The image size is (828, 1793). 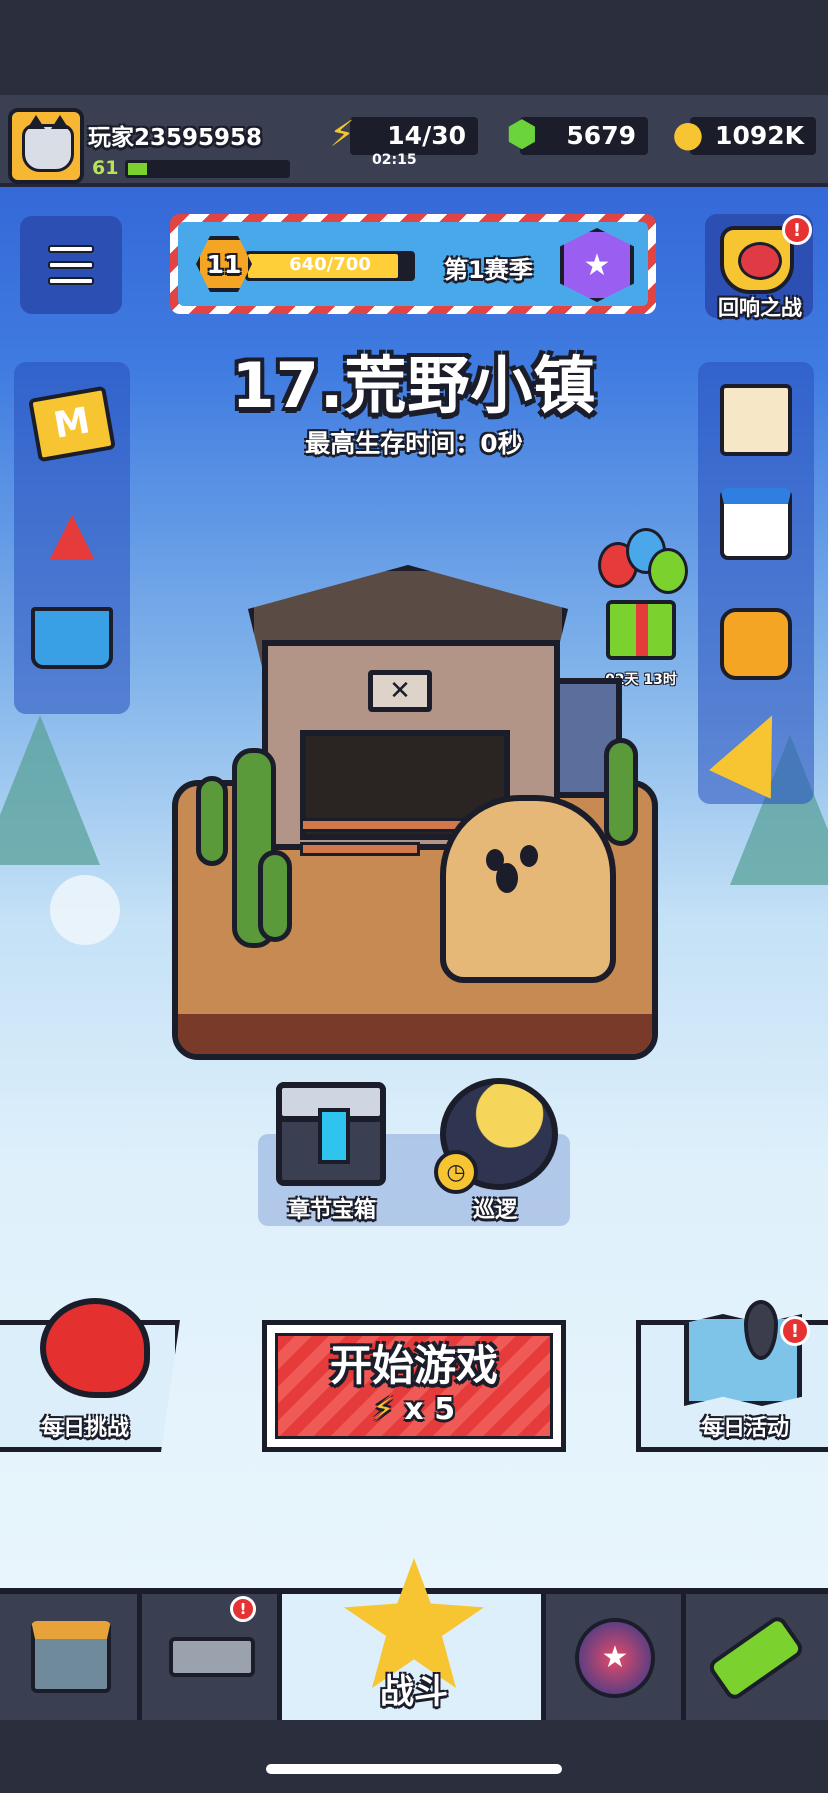 I want to click on daily-event-alert-badge: !, so click(x=795, y=1331).